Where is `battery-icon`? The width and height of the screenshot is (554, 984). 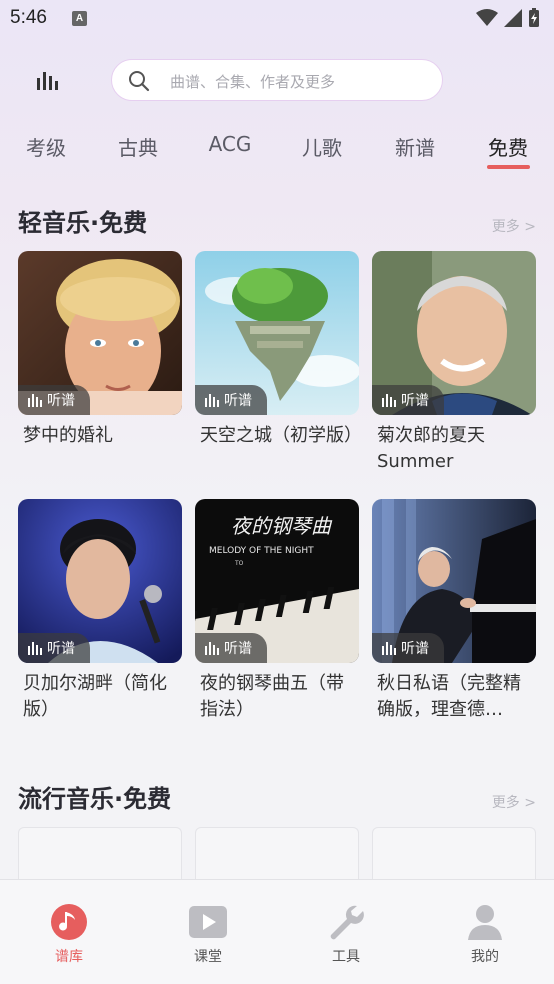 battery-icon is located at coordinates (534, 17).